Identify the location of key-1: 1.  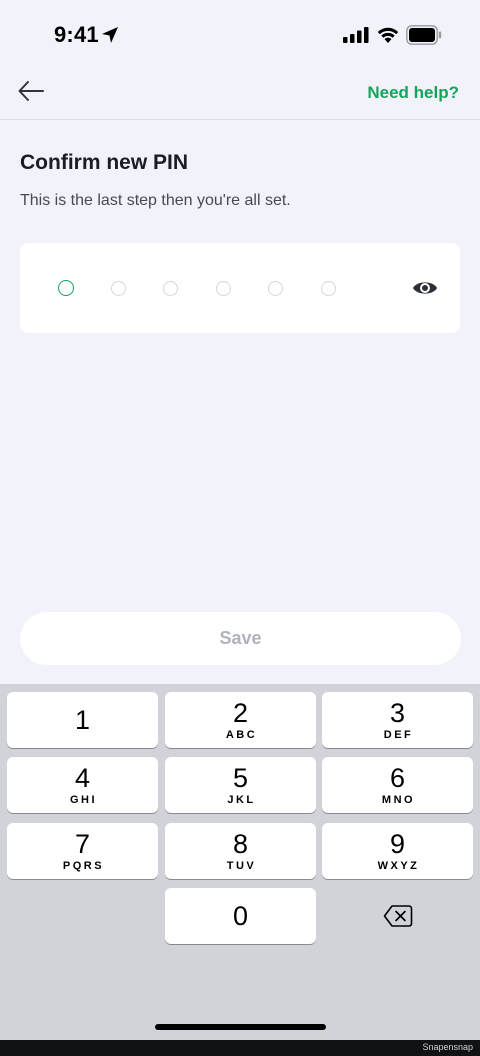
(82, 720).